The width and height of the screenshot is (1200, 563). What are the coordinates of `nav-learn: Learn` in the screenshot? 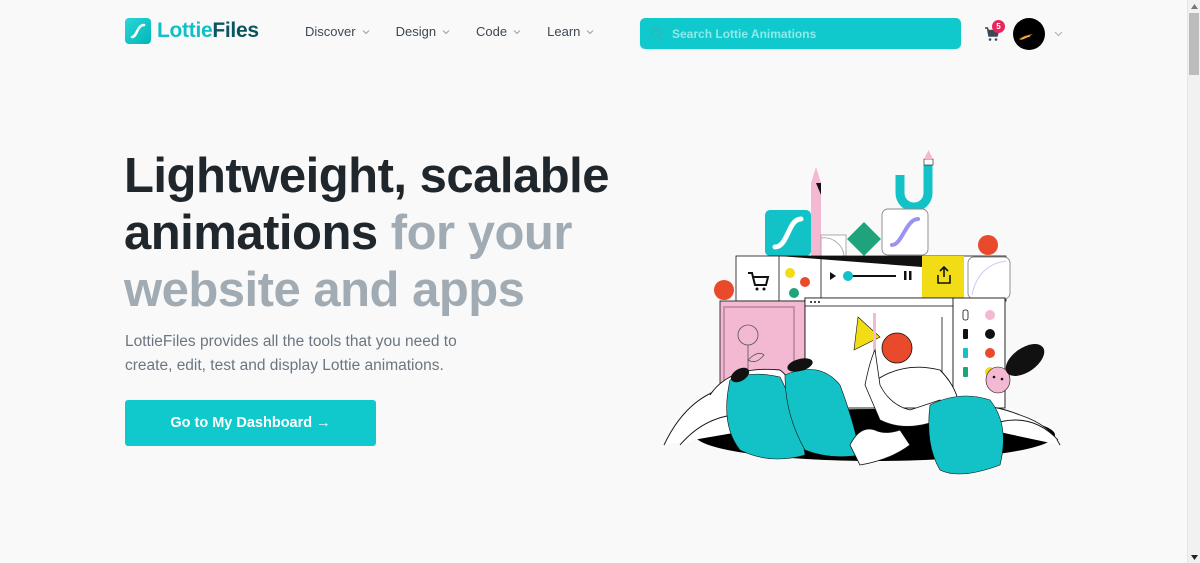 It's located at (570, 31).